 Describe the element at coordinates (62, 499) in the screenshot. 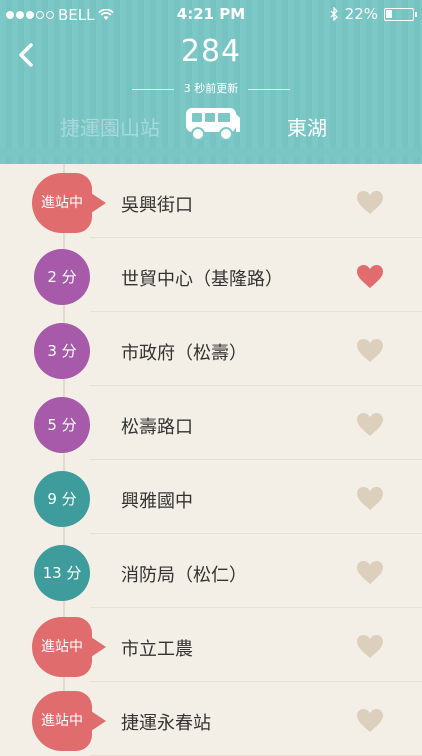

I see `eta-badge: 9 分` at that location.